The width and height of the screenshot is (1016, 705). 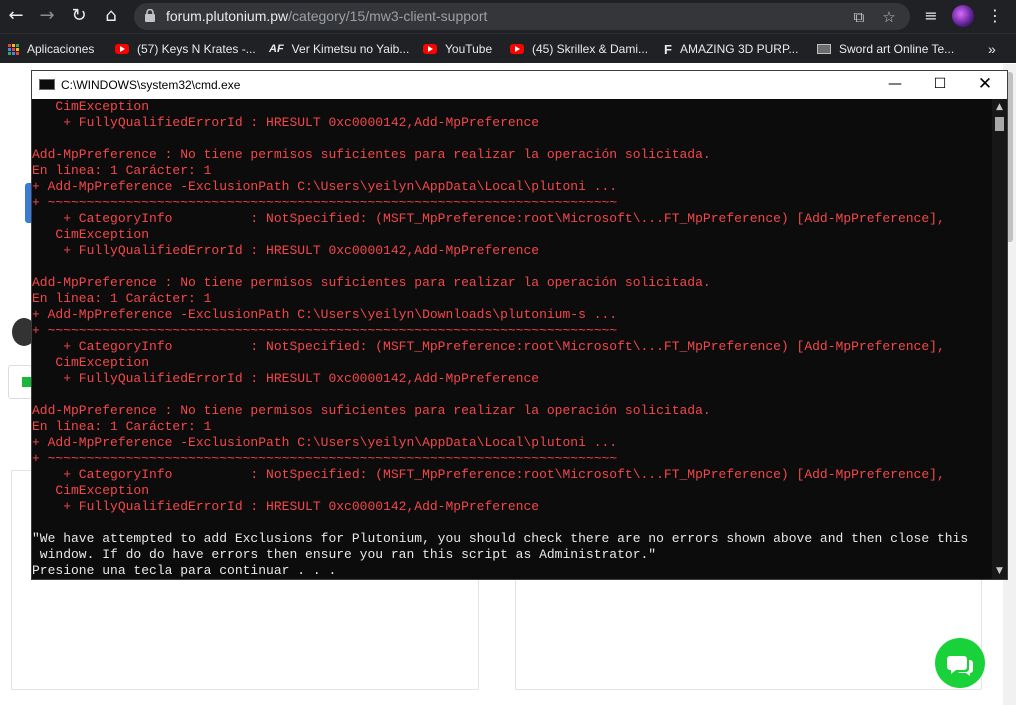 What do you see at coordinates (889, 17) in the screenshot?
I see `star-icon: ☆` at bounding box center [889, 17].